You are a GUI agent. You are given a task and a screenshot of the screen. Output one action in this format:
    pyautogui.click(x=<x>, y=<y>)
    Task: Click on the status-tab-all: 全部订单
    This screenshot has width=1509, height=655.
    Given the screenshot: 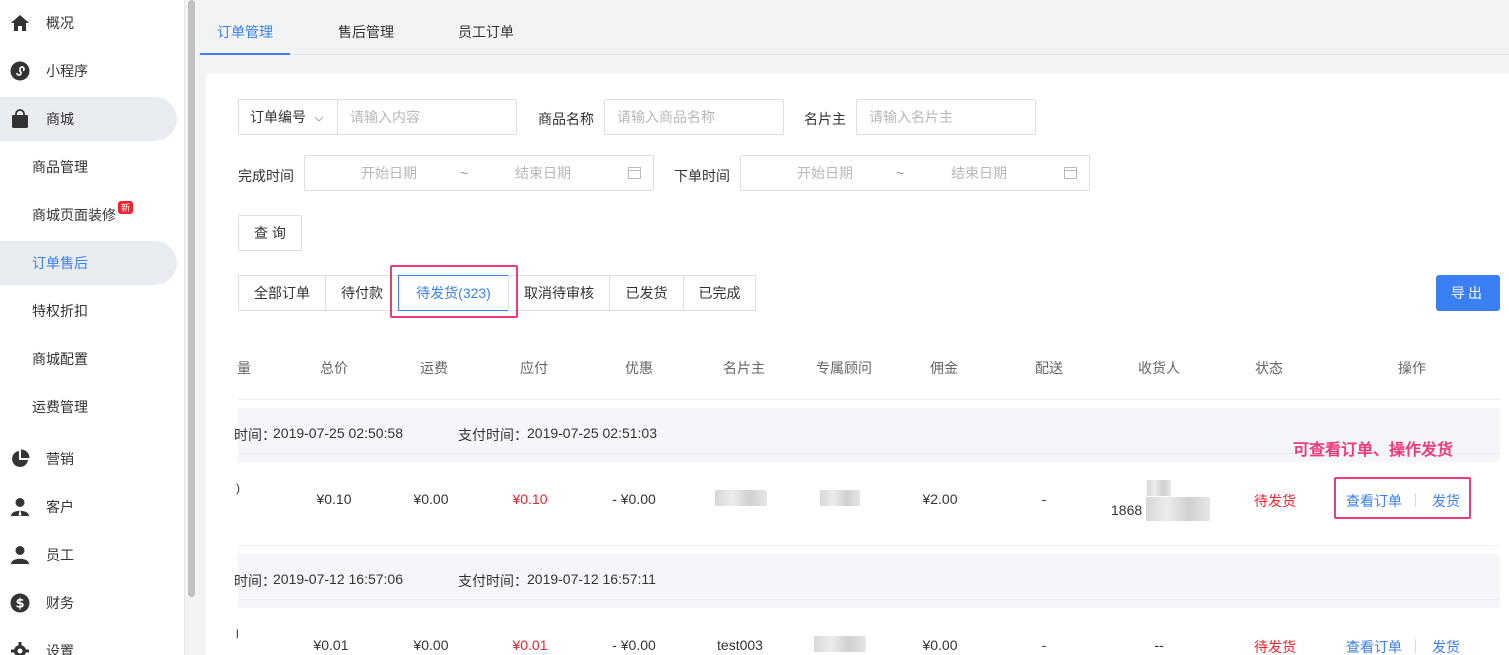 What is the action you would take?
    pyautogui.click(x=282, y=293)
    